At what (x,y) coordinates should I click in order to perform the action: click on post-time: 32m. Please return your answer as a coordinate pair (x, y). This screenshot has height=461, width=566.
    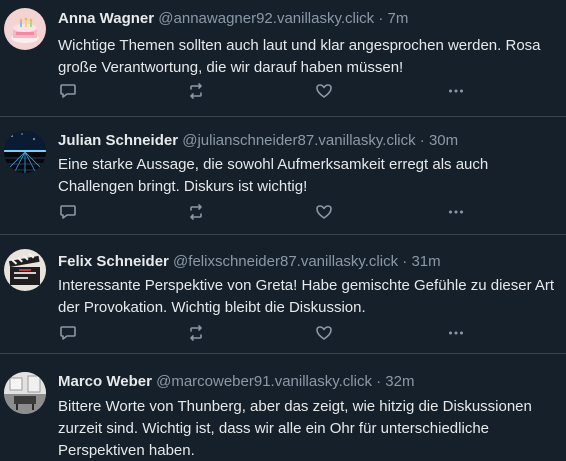
    Looking at the image, I should click on (399, 381).